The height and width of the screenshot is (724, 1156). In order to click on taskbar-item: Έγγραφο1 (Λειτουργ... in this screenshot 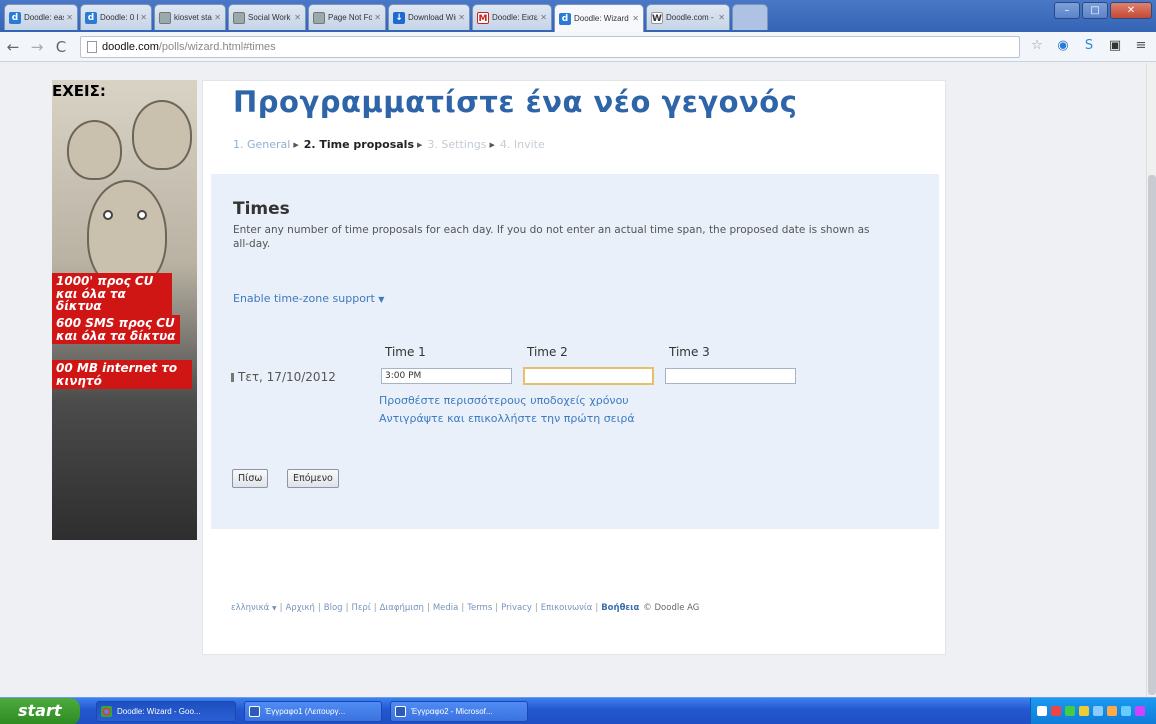, I will do `click(313, 711)`.